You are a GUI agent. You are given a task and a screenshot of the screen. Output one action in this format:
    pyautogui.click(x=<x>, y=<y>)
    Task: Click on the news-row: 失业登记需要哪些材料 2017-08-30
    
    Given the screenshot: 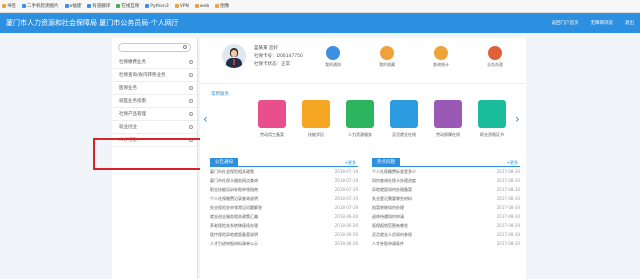 What is the action you would take?
    pyautogui.click(x=446, y=198)
    